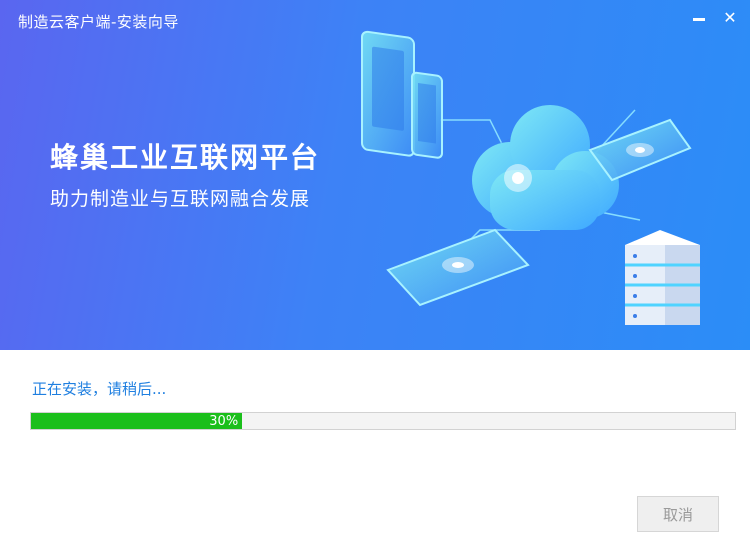  Describe the element at coordinates (678, 514) in the screenshot. I see `cancel-button: 取消` at that location.